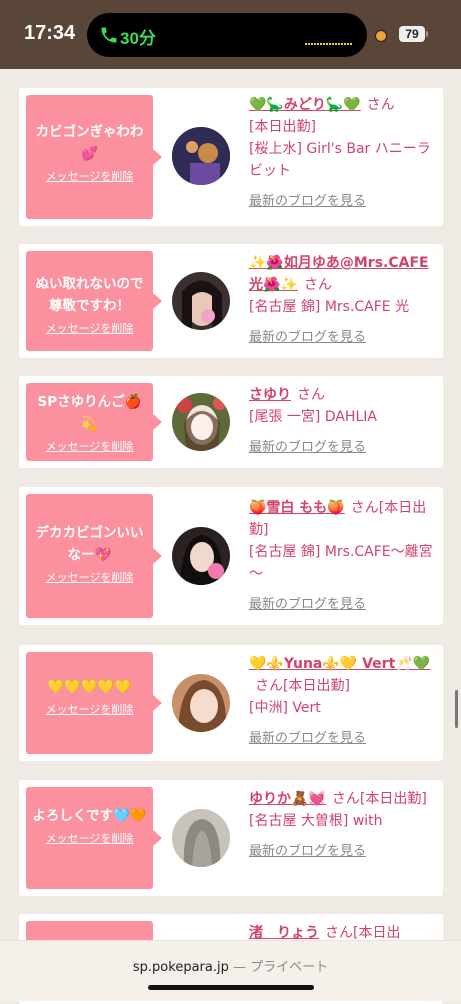  What do you see at coordinates (316, 821) in the screenshot?
I see `shop-name: [名古屋 大曽根] with` at bounding box center [316, 821].